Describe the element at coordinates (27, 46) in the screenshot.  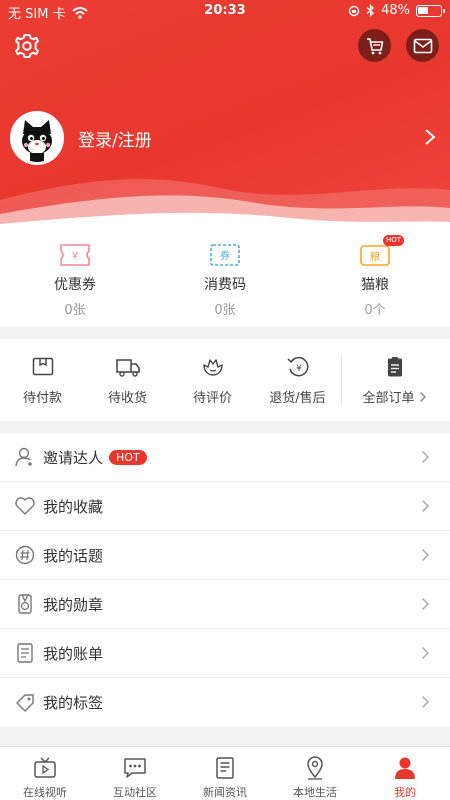
I see `gear-icon` at that location.